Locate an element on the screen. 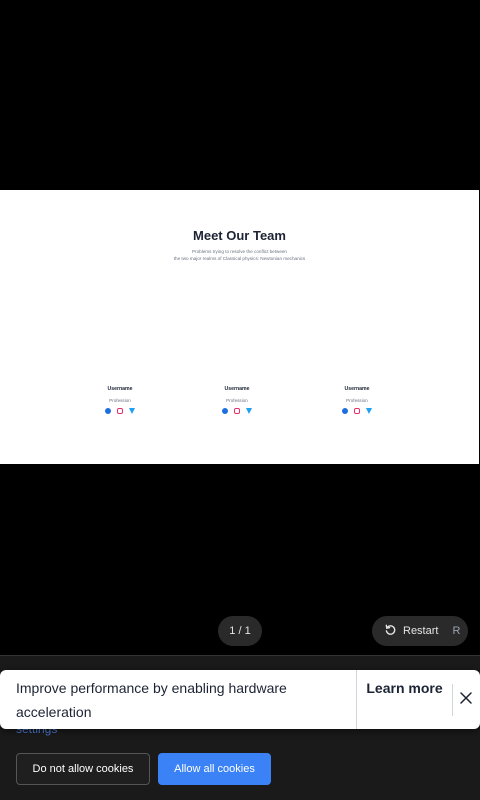  restart-shortcut-key: R is located at coordinates (456, 631).